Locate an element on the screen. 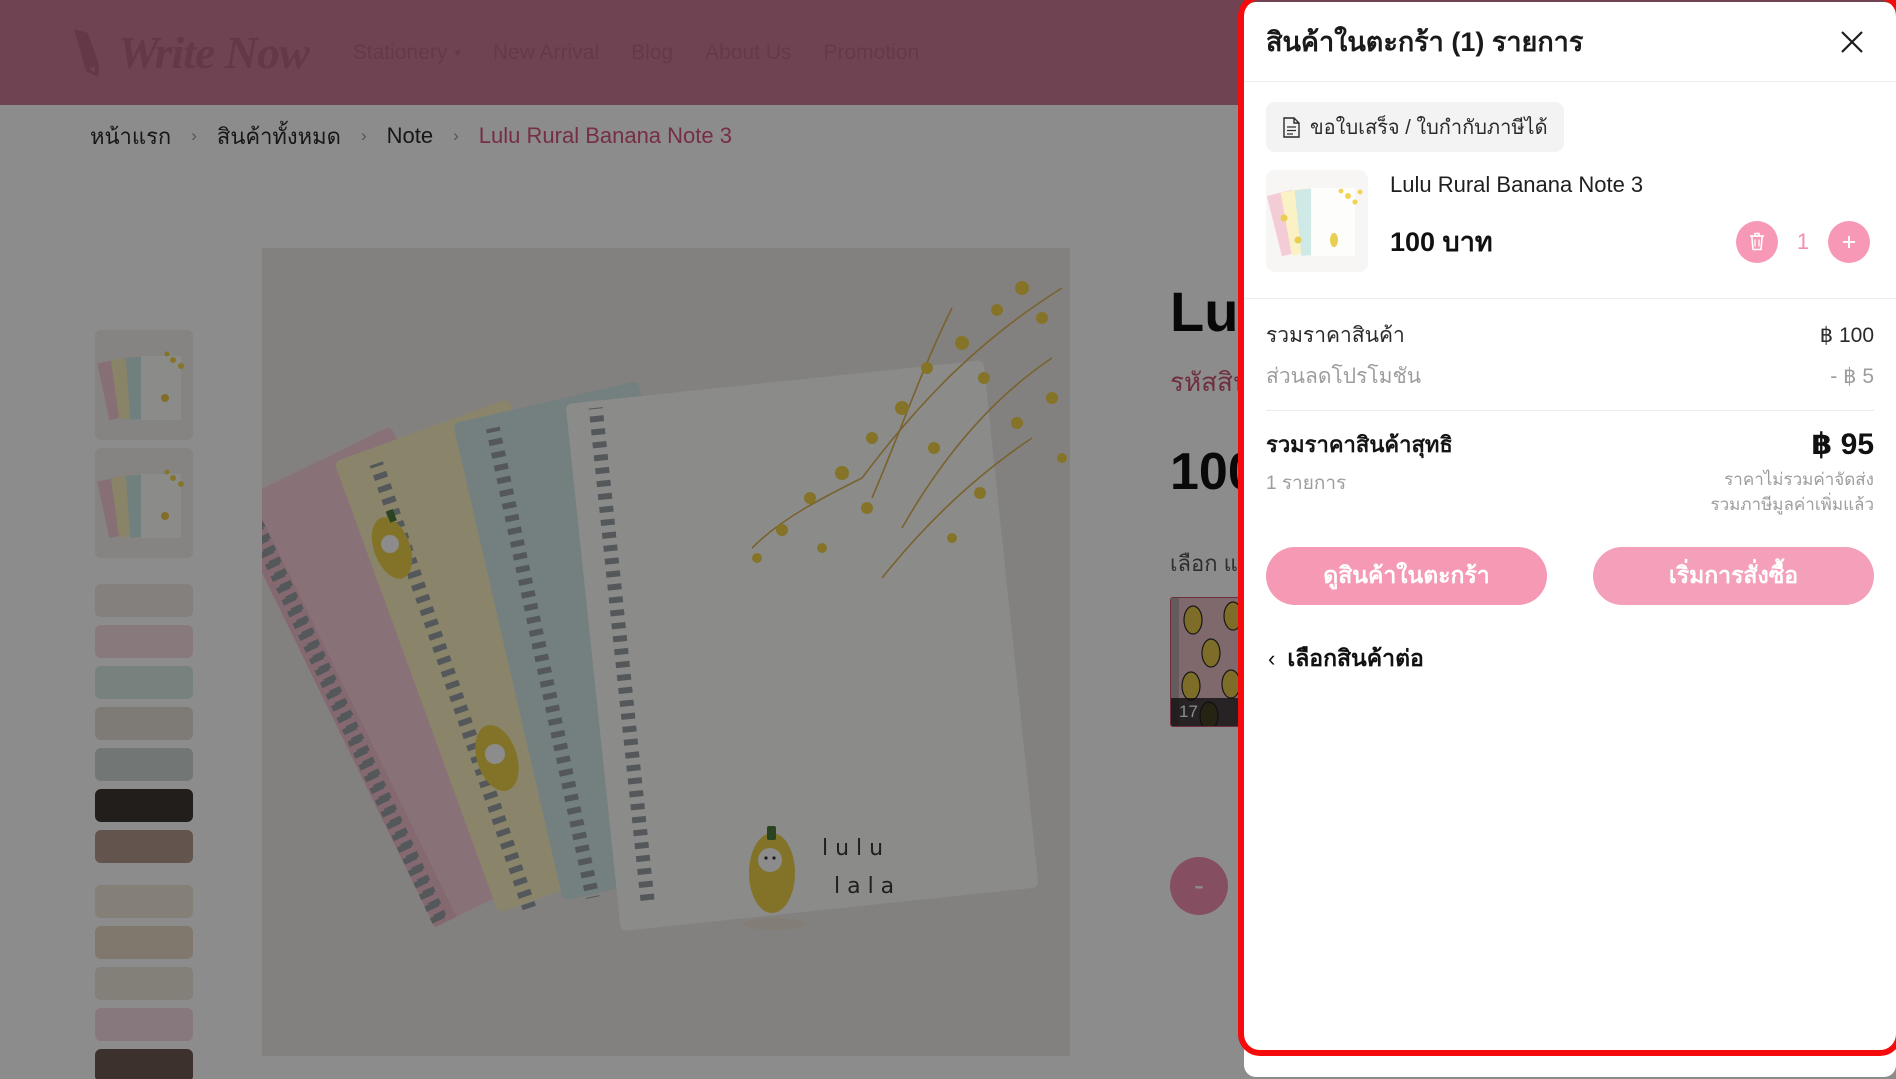  close-glyph is located at coordinates (1852, 41).